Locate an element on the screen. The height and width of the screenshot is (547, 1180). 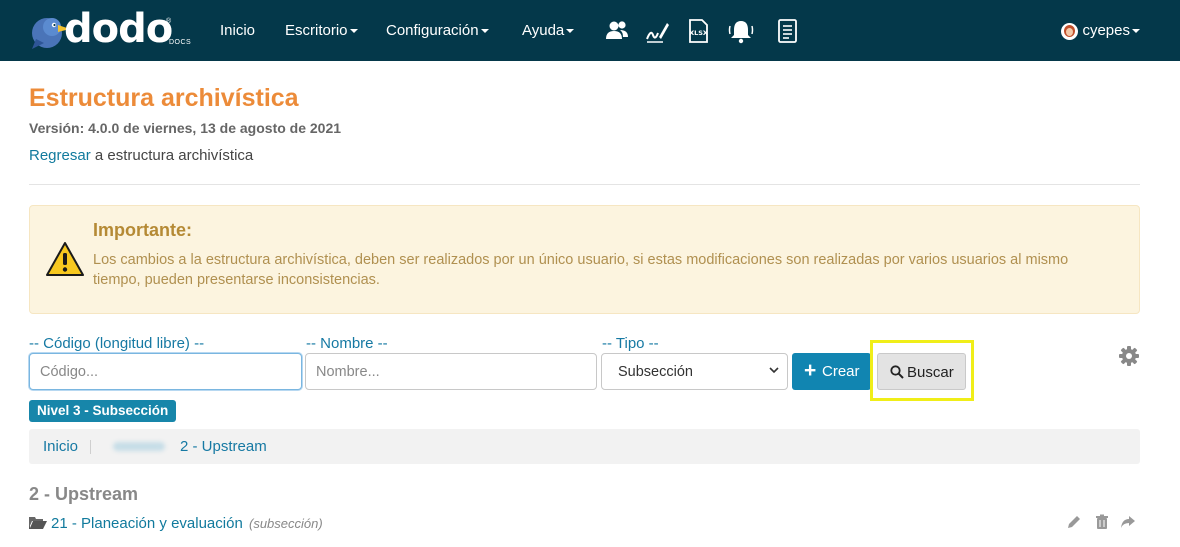
dodo-logo: dodo ® DOCS is located at coordinates (110, 30).